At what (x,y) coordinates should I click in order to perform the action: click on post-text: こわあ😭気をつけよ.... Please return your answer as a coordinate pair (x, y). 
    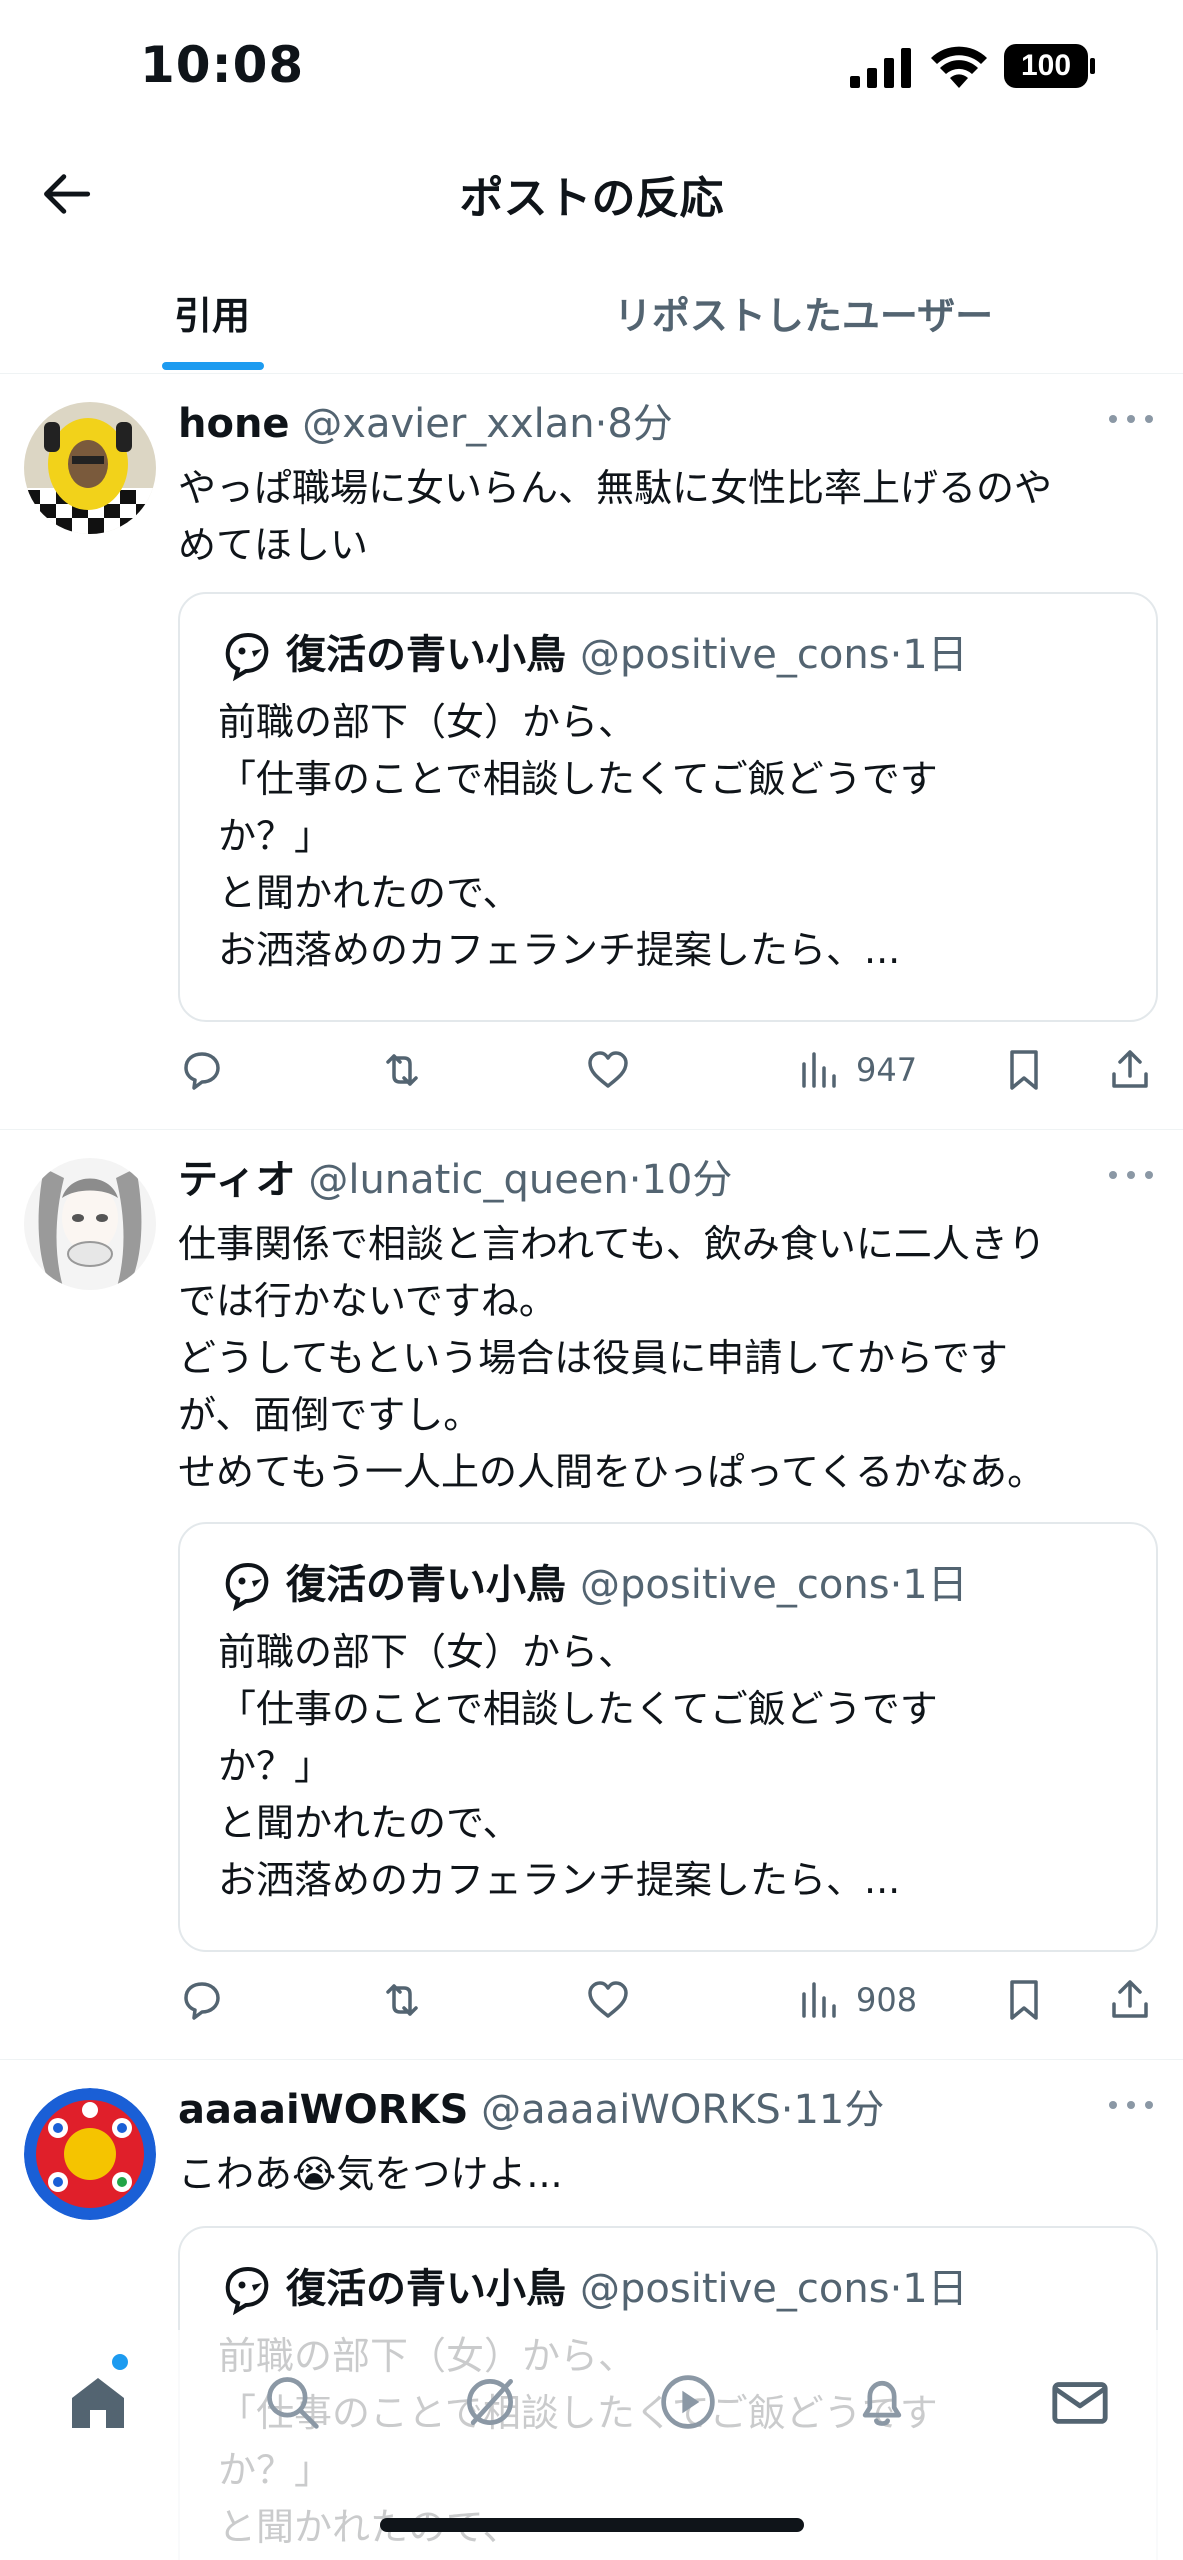
    Looking at the image, I should click on (370, 2174).